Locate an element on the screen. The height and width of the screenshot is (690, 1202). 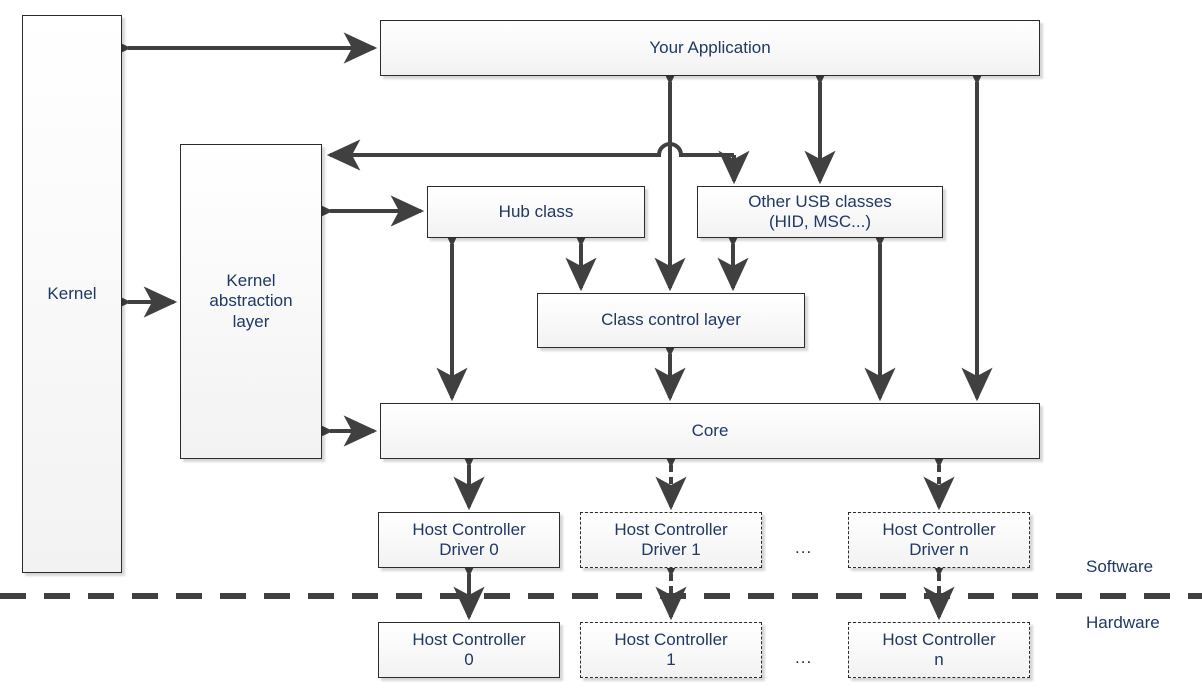
node-hub-class: Hub class is located at coordinates (536, 212).